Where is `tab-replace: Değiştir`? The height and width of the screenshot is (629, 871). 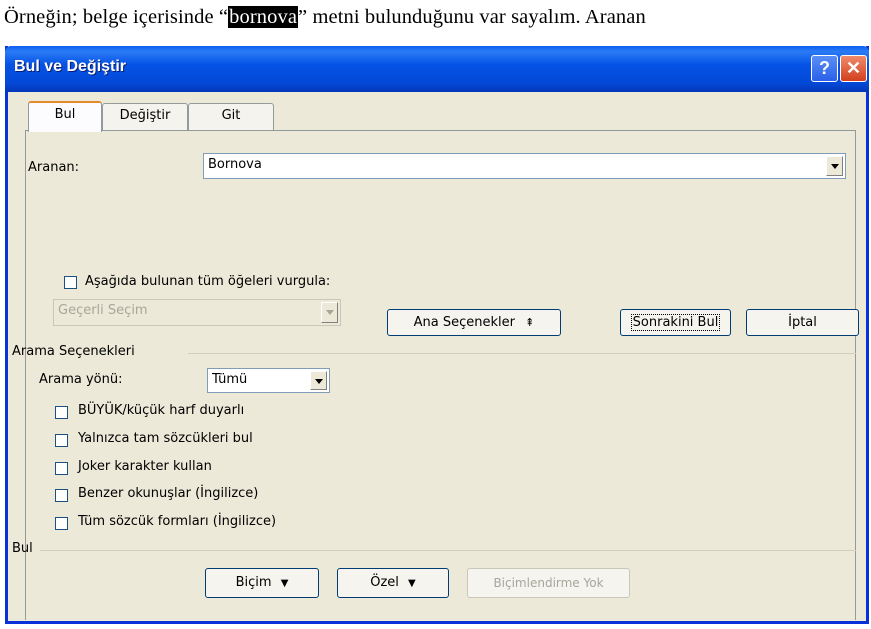 tab-replace: Değiştir is located at coordinates (145, 116).